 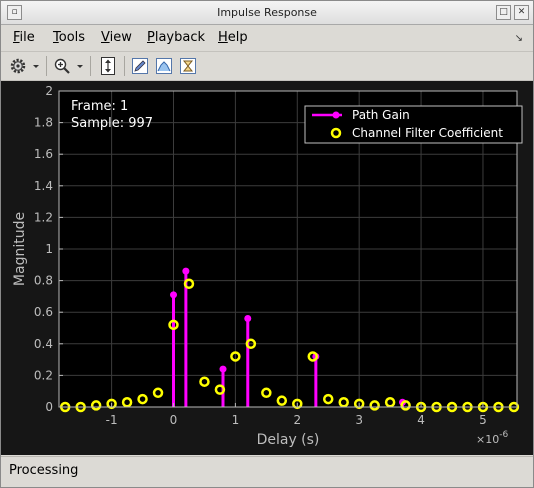 I want to click on status-text: Processing, so click(x=44, y=470).